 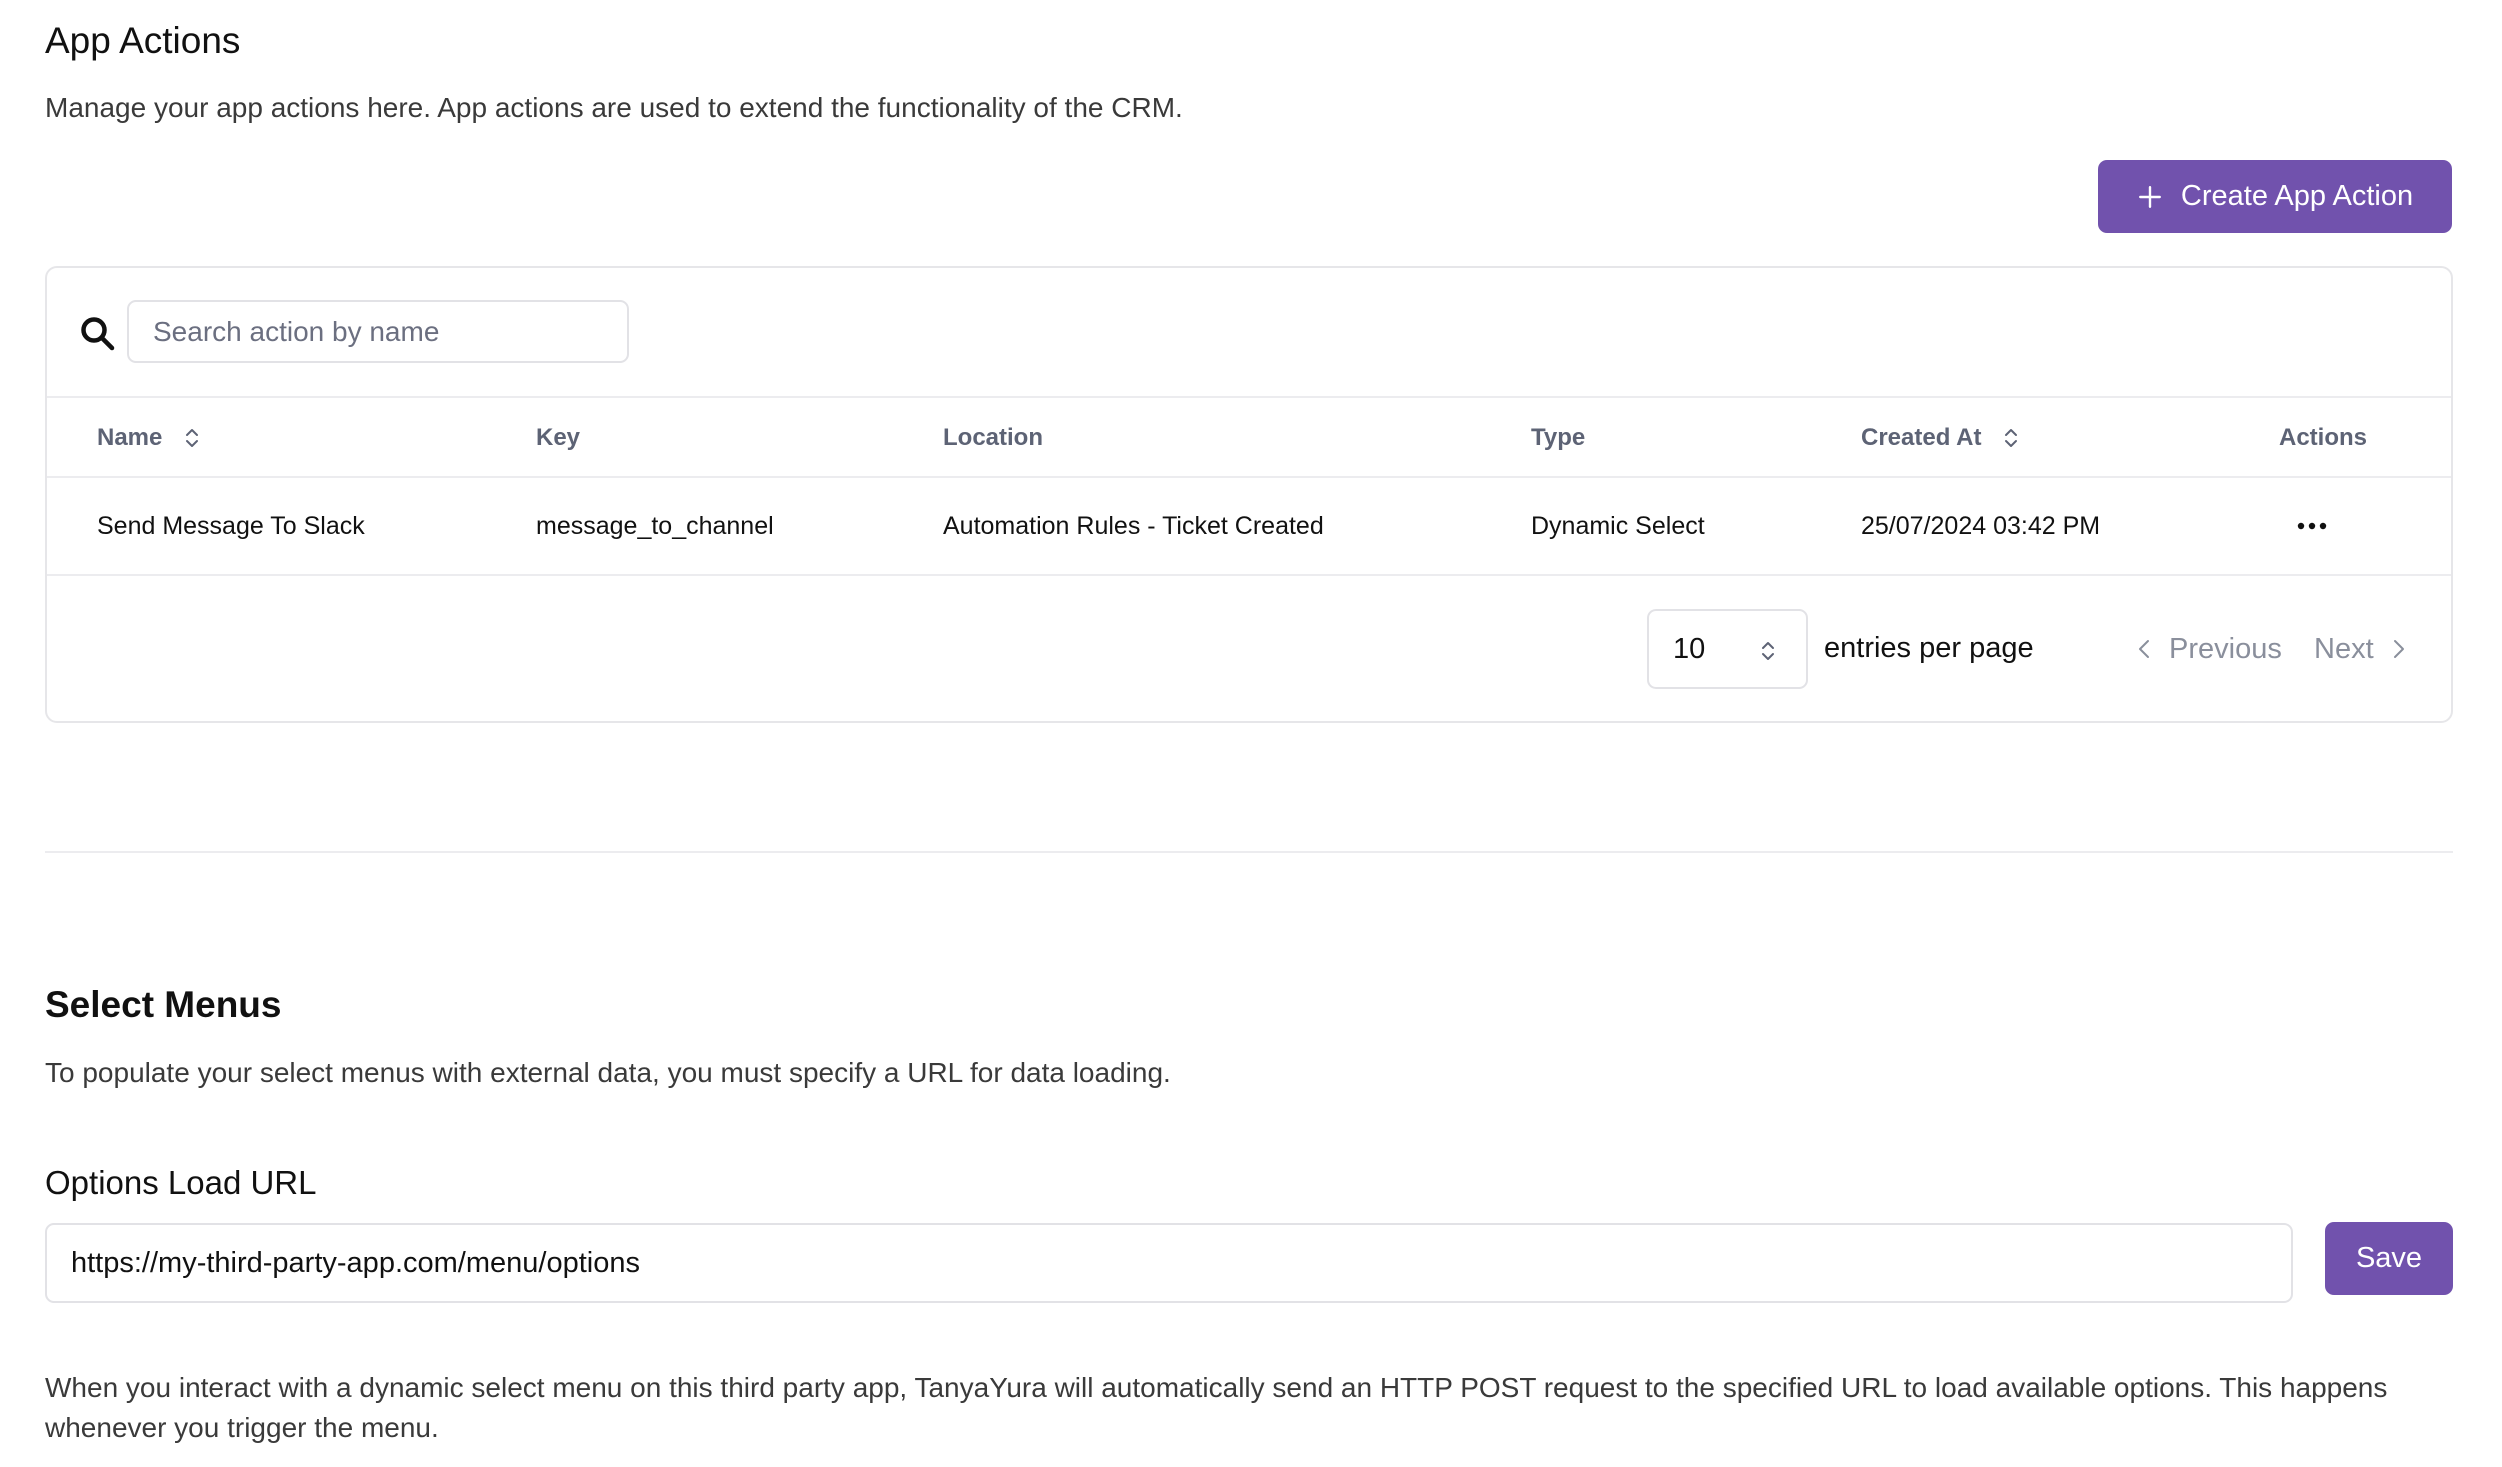 What do you see at coordinates (1618, 525) in the screenshot?
I see `cell-type: Dynamic Select` at bounding box center [1618, 525].